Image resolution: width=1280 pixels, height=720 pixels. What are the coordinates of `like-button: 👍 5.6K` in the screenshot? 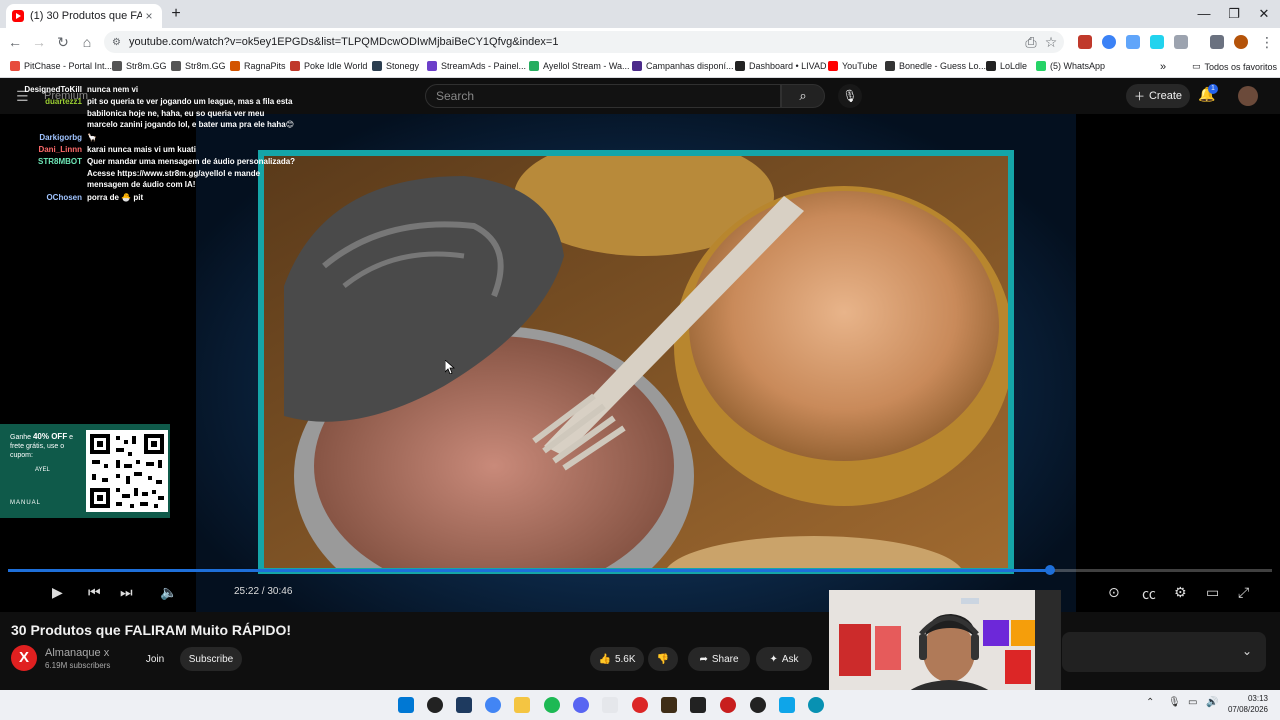 It's located at (617, 659).